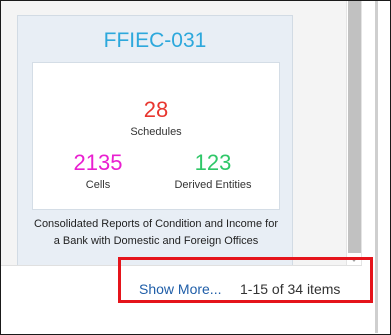  I want to click on cells-label: Cells, so click(98, 185).